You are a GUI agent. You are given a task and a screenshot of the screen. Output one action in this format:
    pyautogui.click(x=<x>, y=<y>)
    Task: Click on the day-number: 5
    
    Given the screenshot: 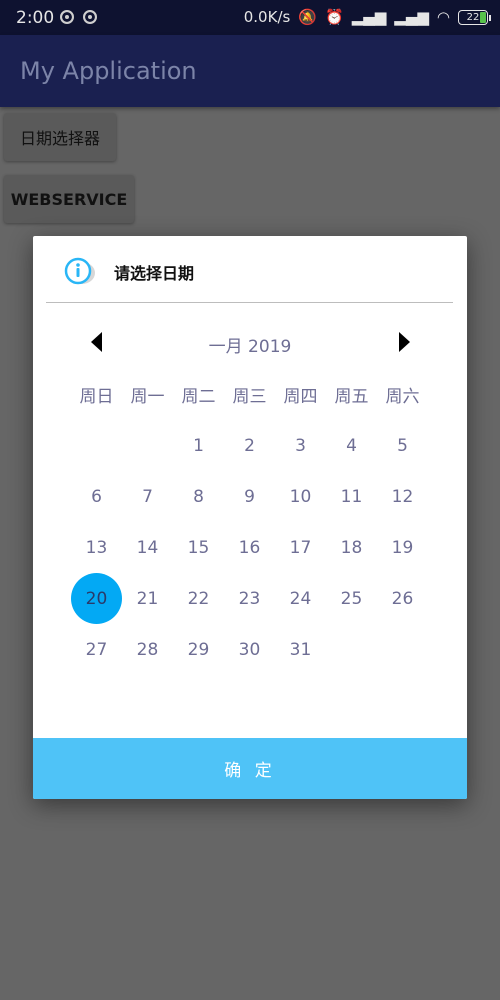 What is the action you would take?
    pyautogui.click(x=402, y=445)
    